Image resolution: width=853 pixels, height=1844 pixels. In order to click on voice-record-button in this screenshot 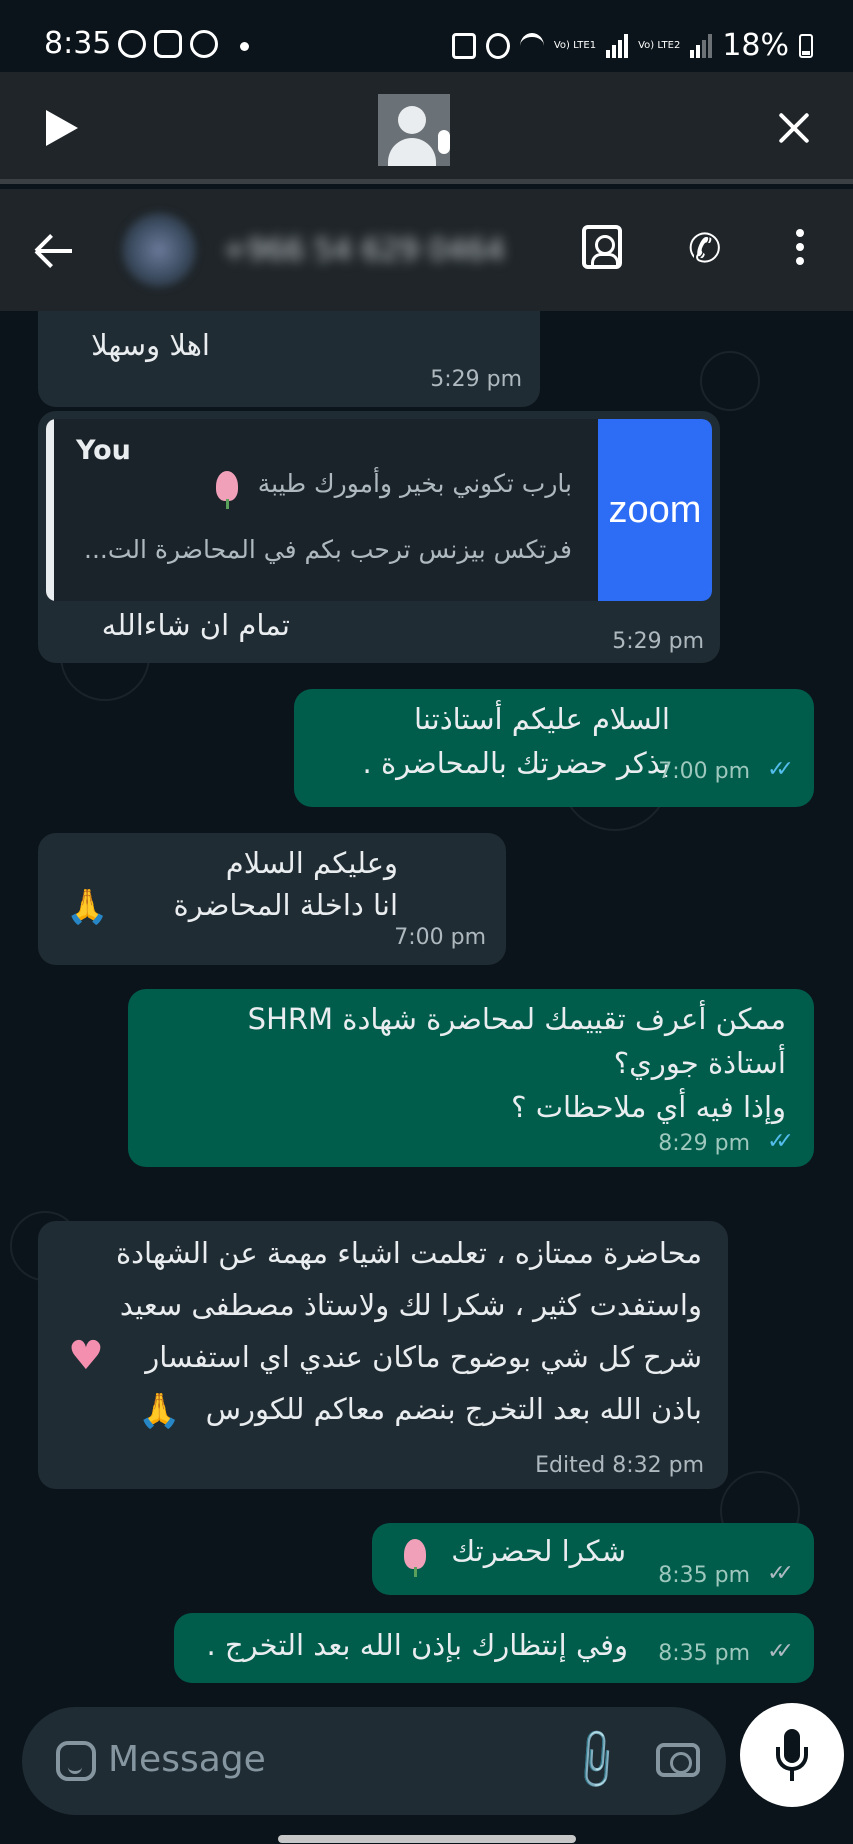, I will do `click(792, 1755)`.